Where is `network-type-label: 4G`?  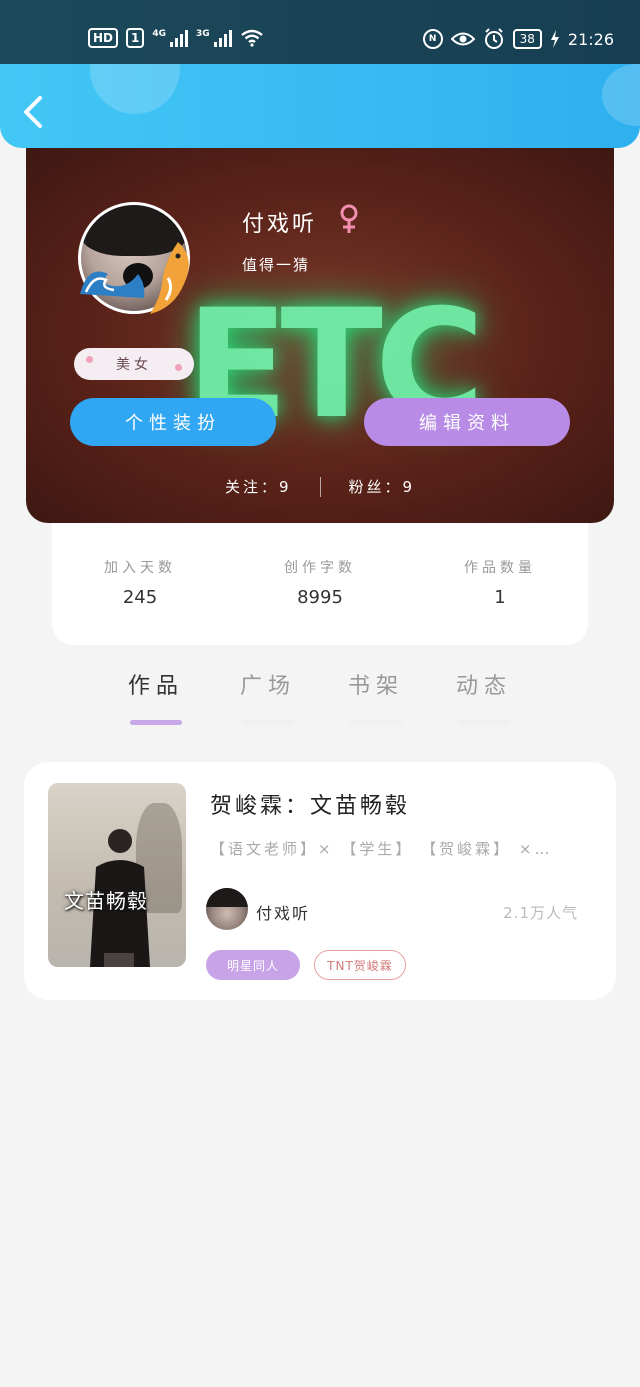 network-type-label: 4G is located at coordinates (159, 34).